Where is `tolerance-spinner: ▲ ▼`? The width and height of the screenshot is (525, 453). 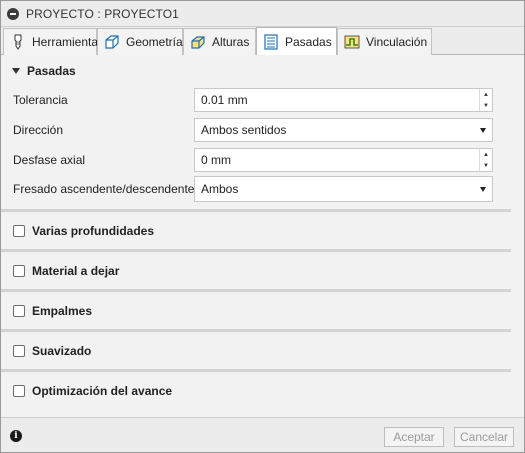
tolerance-spinner: ▲ ▼ is located at coordinates (485, 100).